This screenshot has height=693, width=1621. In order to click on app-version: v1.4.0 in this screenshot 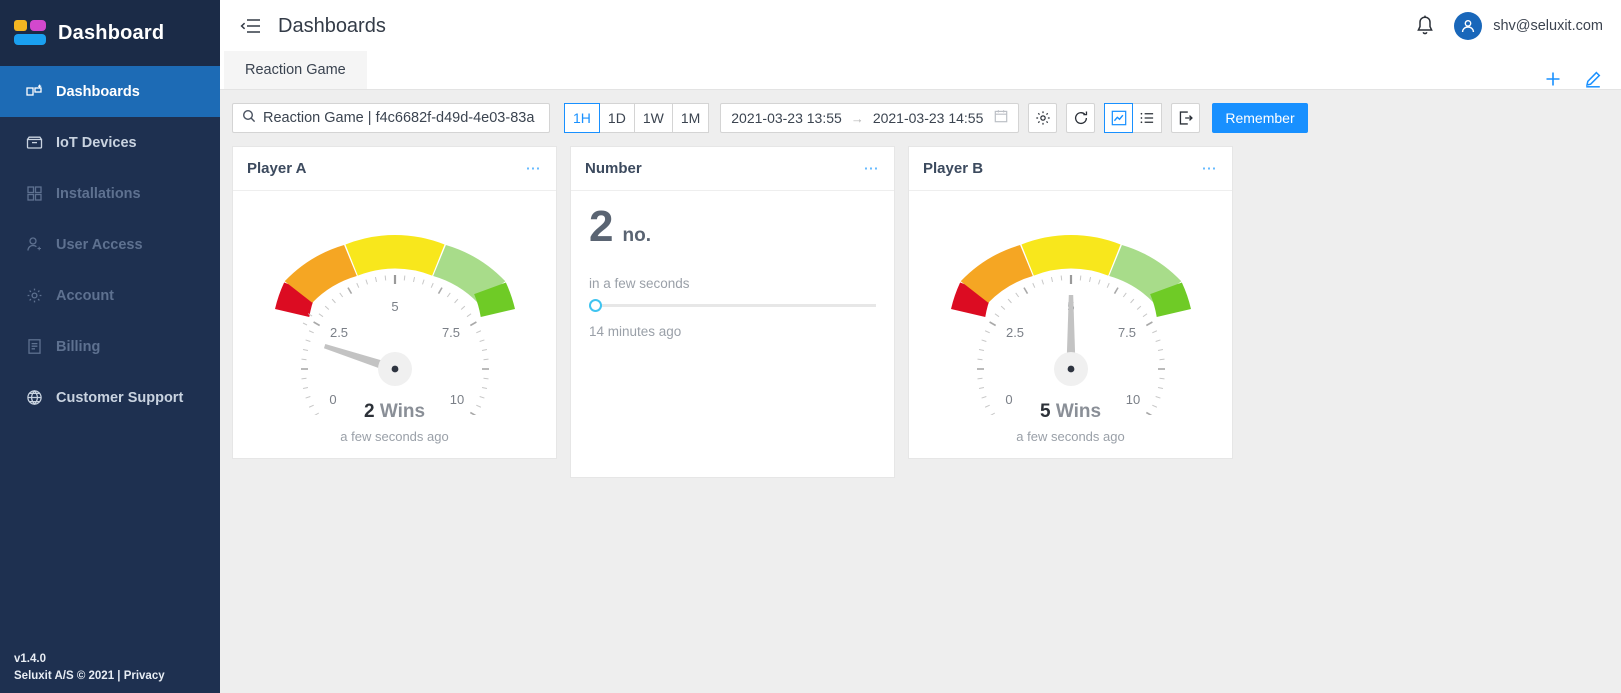, I will do `click(30, 659)`.